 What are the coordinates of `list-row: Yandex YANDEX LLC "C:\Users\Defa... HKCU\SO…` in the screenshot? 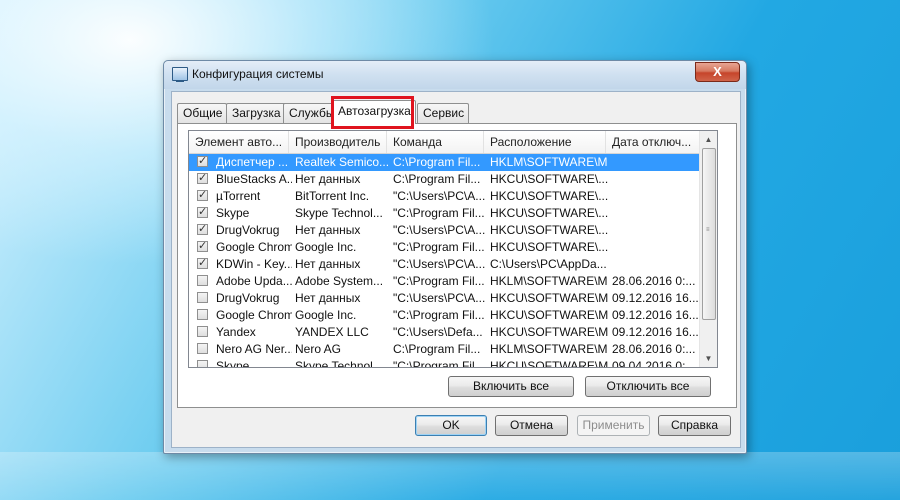 It's located at (446, 332).